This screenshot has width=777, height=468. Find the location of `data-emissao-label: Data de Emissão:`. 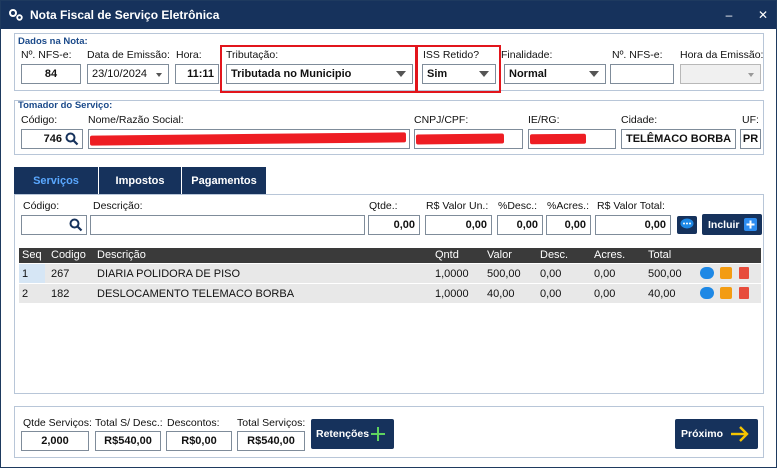

data-emissao-label: Data de Emissão: is located at coordinates (128, 55).